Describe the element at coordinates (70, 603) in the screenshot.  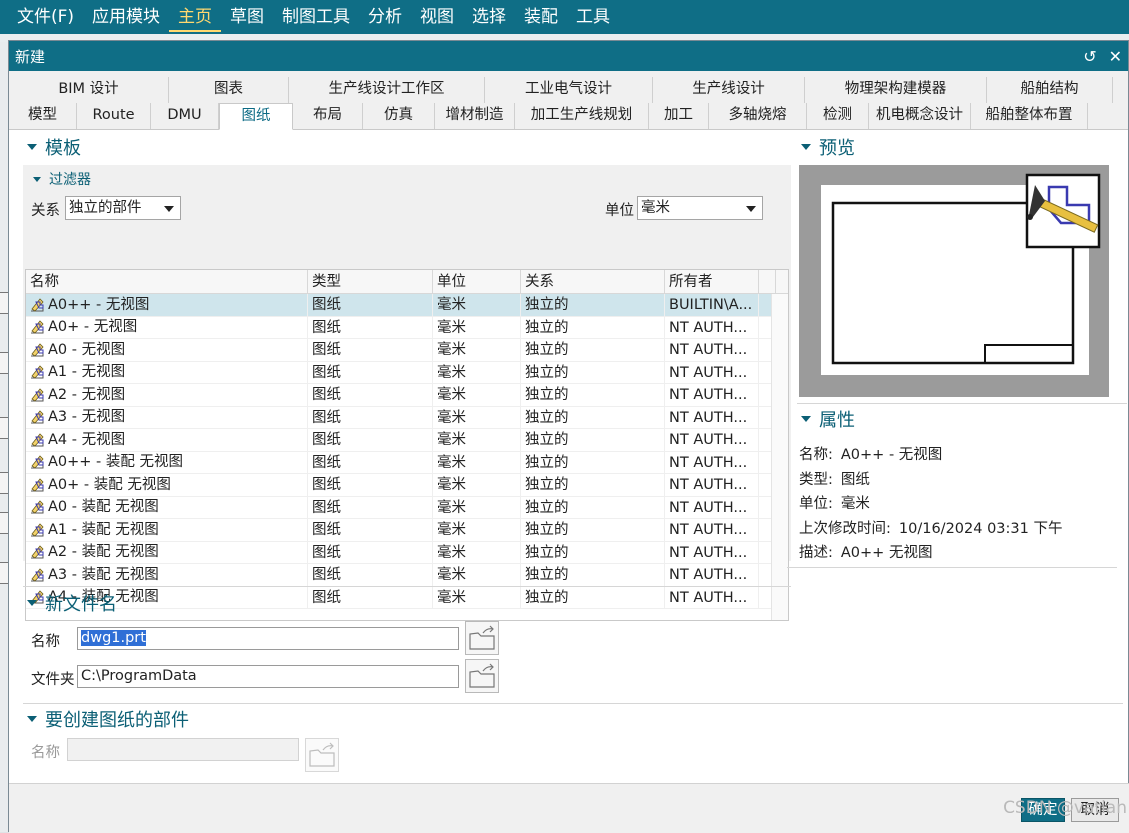
I see `new-file-section-header: 新文件名` at that location.